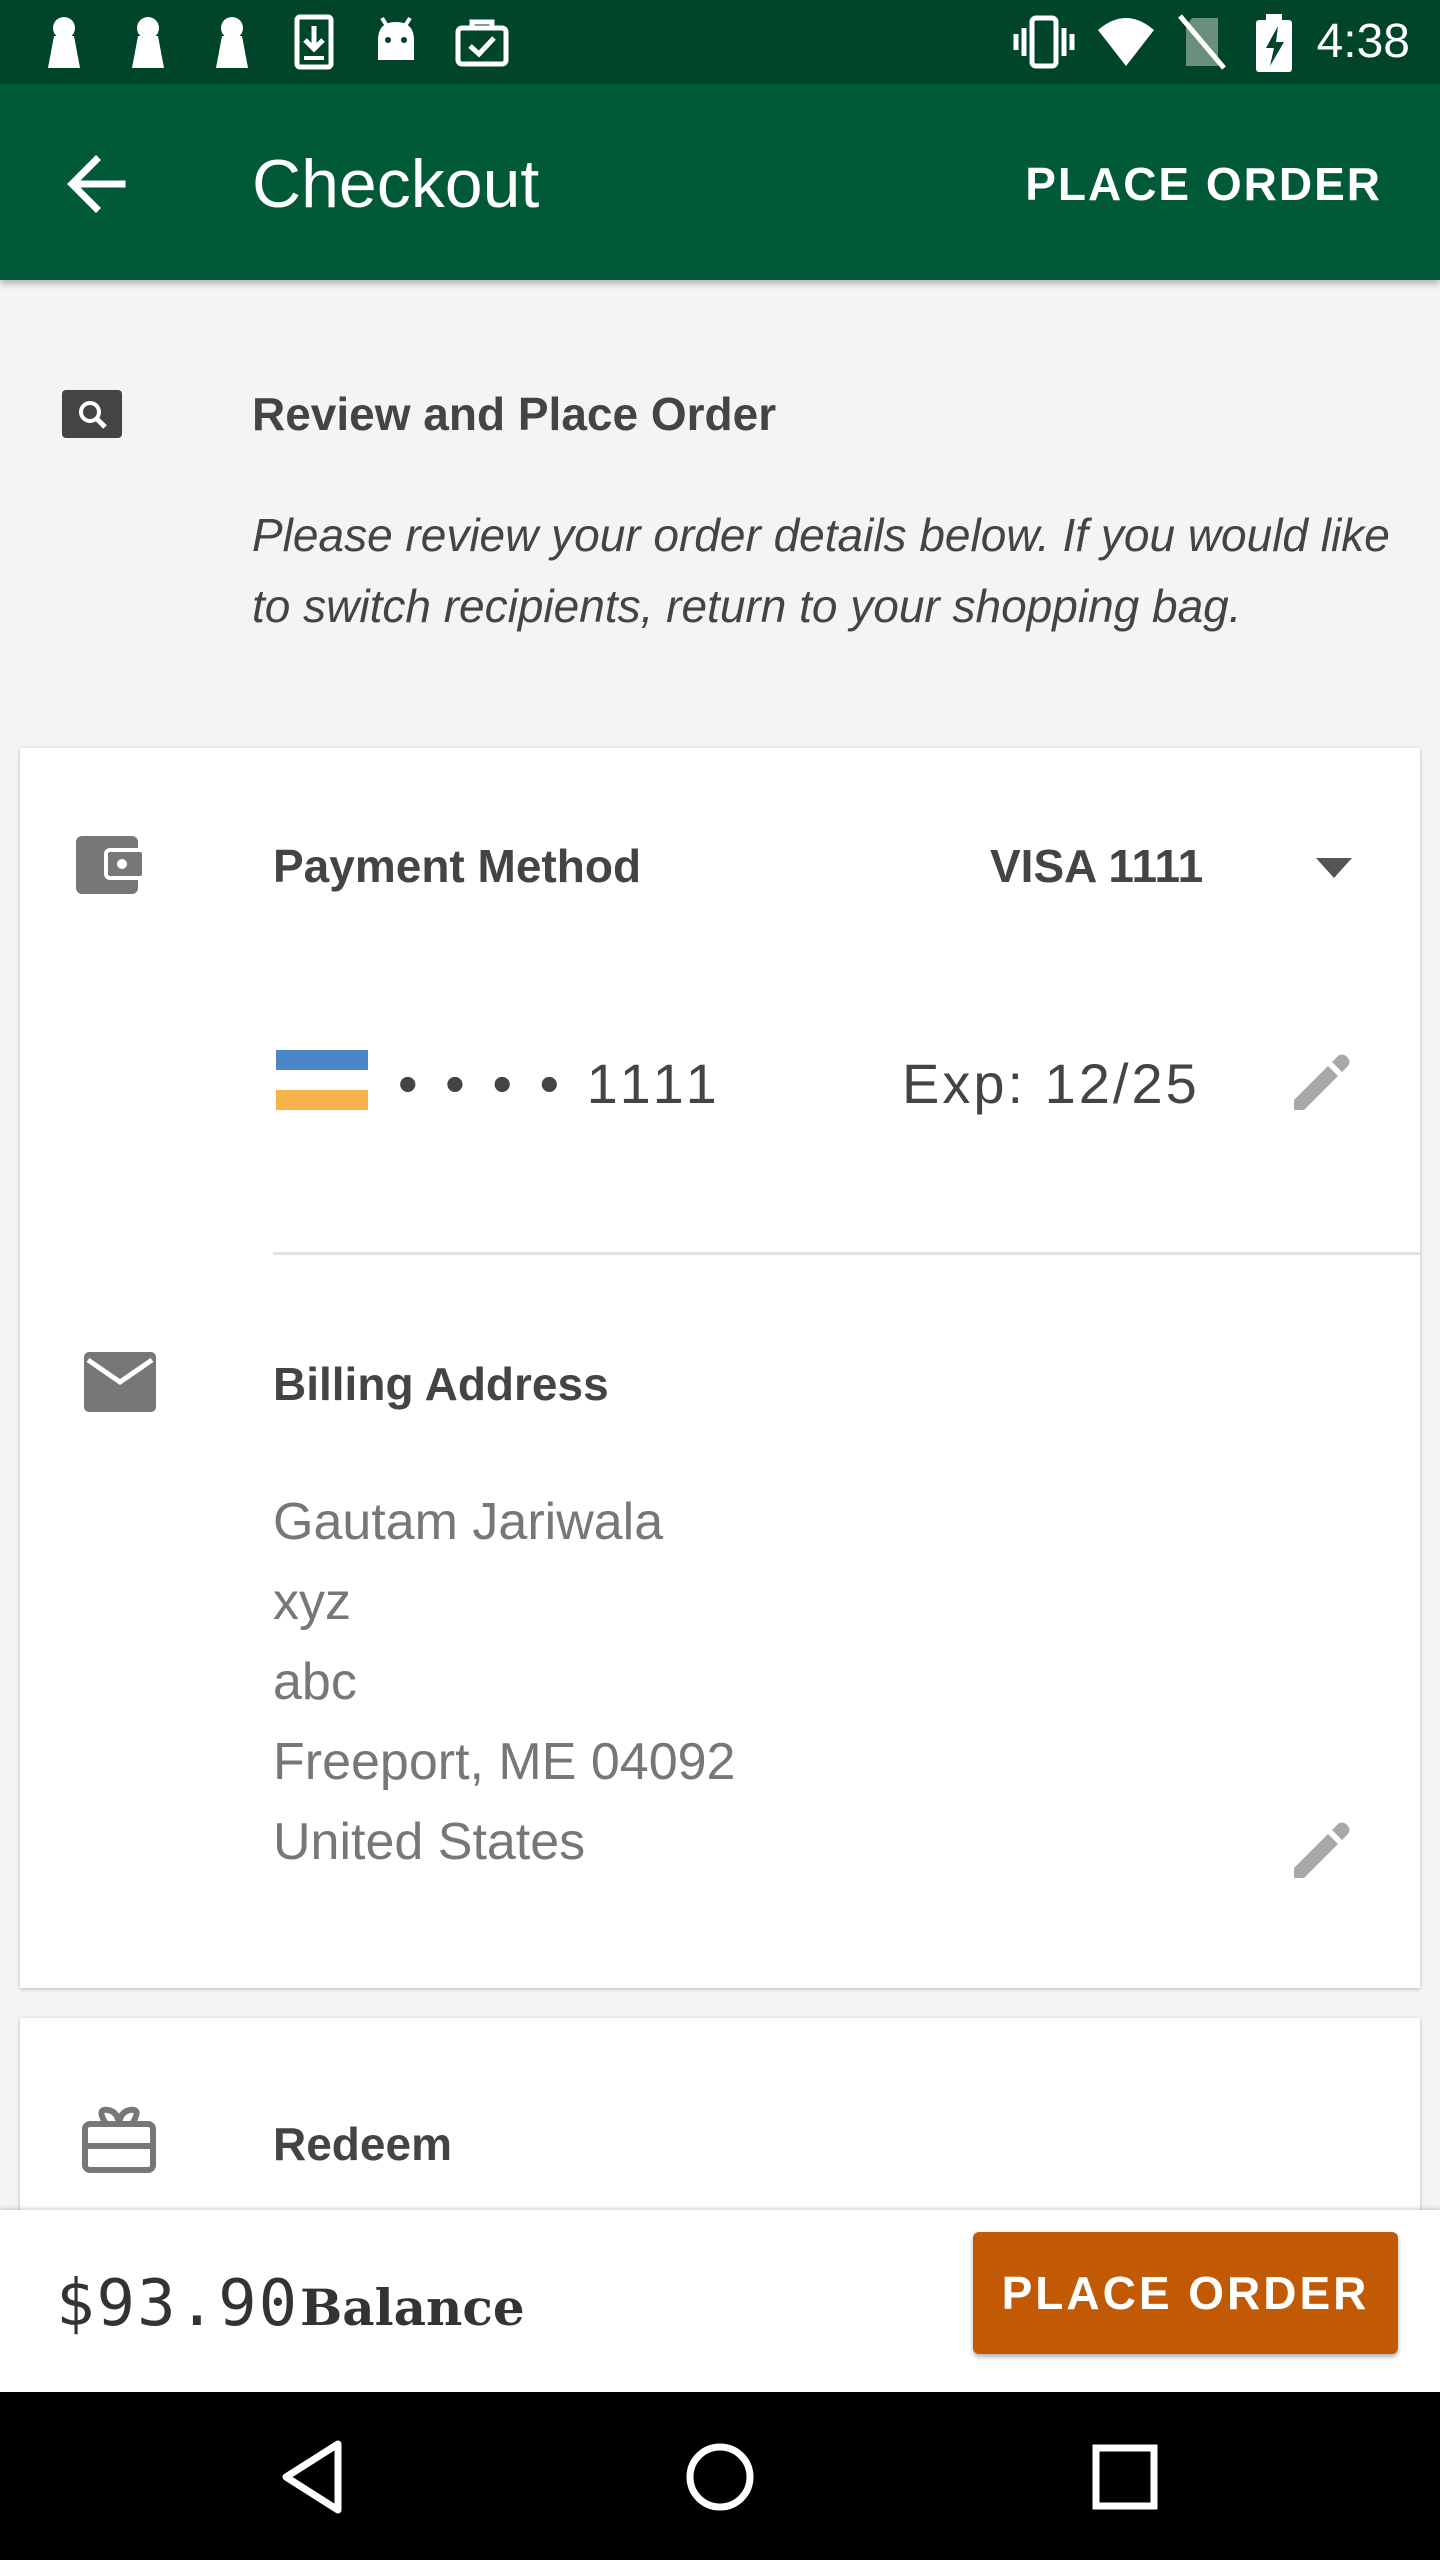 Image resolution: width=1440 pixels, height=2560 pixels. What do you see at coordinates (178, 2304) in the screenshot?
I see `balance-amount: $93.90` at bounding box center [178, 2304].